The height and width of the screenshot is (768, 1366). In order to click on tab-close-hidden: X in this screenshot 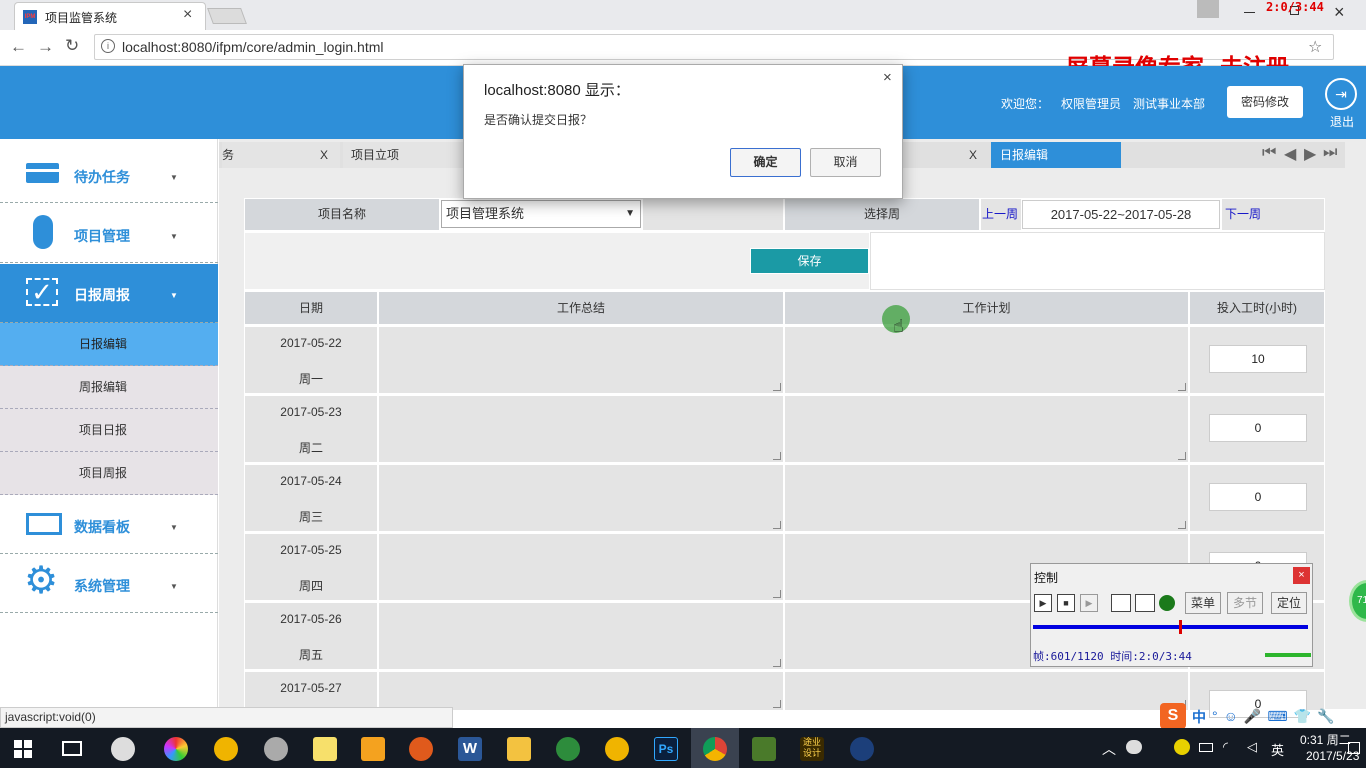, I will do `click(979, 155)`.